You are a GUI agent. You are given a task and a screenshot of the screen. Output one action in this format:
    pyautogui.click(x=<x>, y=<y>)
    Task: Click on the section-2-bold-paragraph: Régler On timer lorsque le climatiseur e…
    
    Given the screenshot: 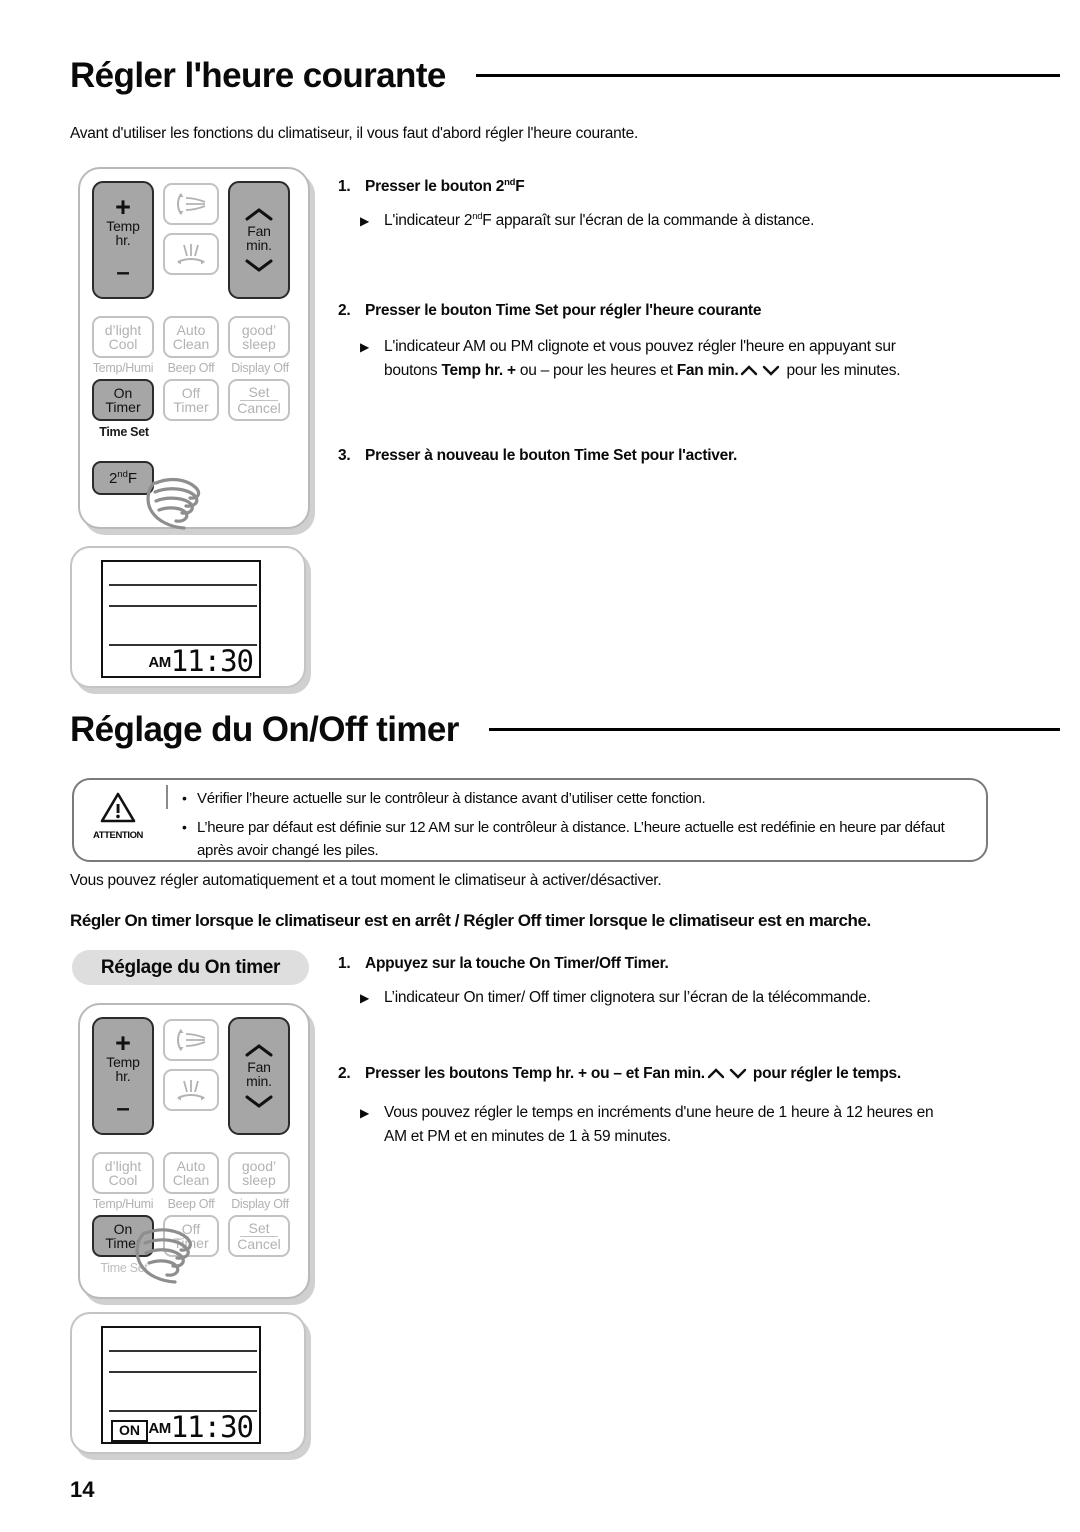 What is the action you would take?
    pyautogui.click(x=470, y=920)
    